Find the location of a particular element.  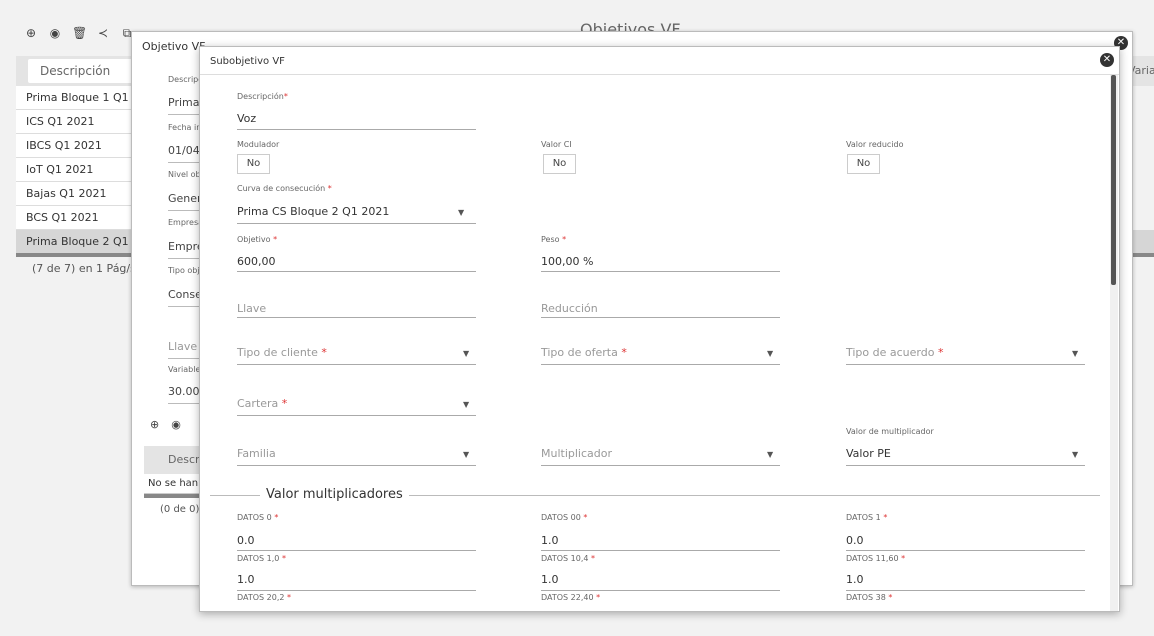

subtable-empty: No se han encontrado registros is located at coordinates (174, 484).